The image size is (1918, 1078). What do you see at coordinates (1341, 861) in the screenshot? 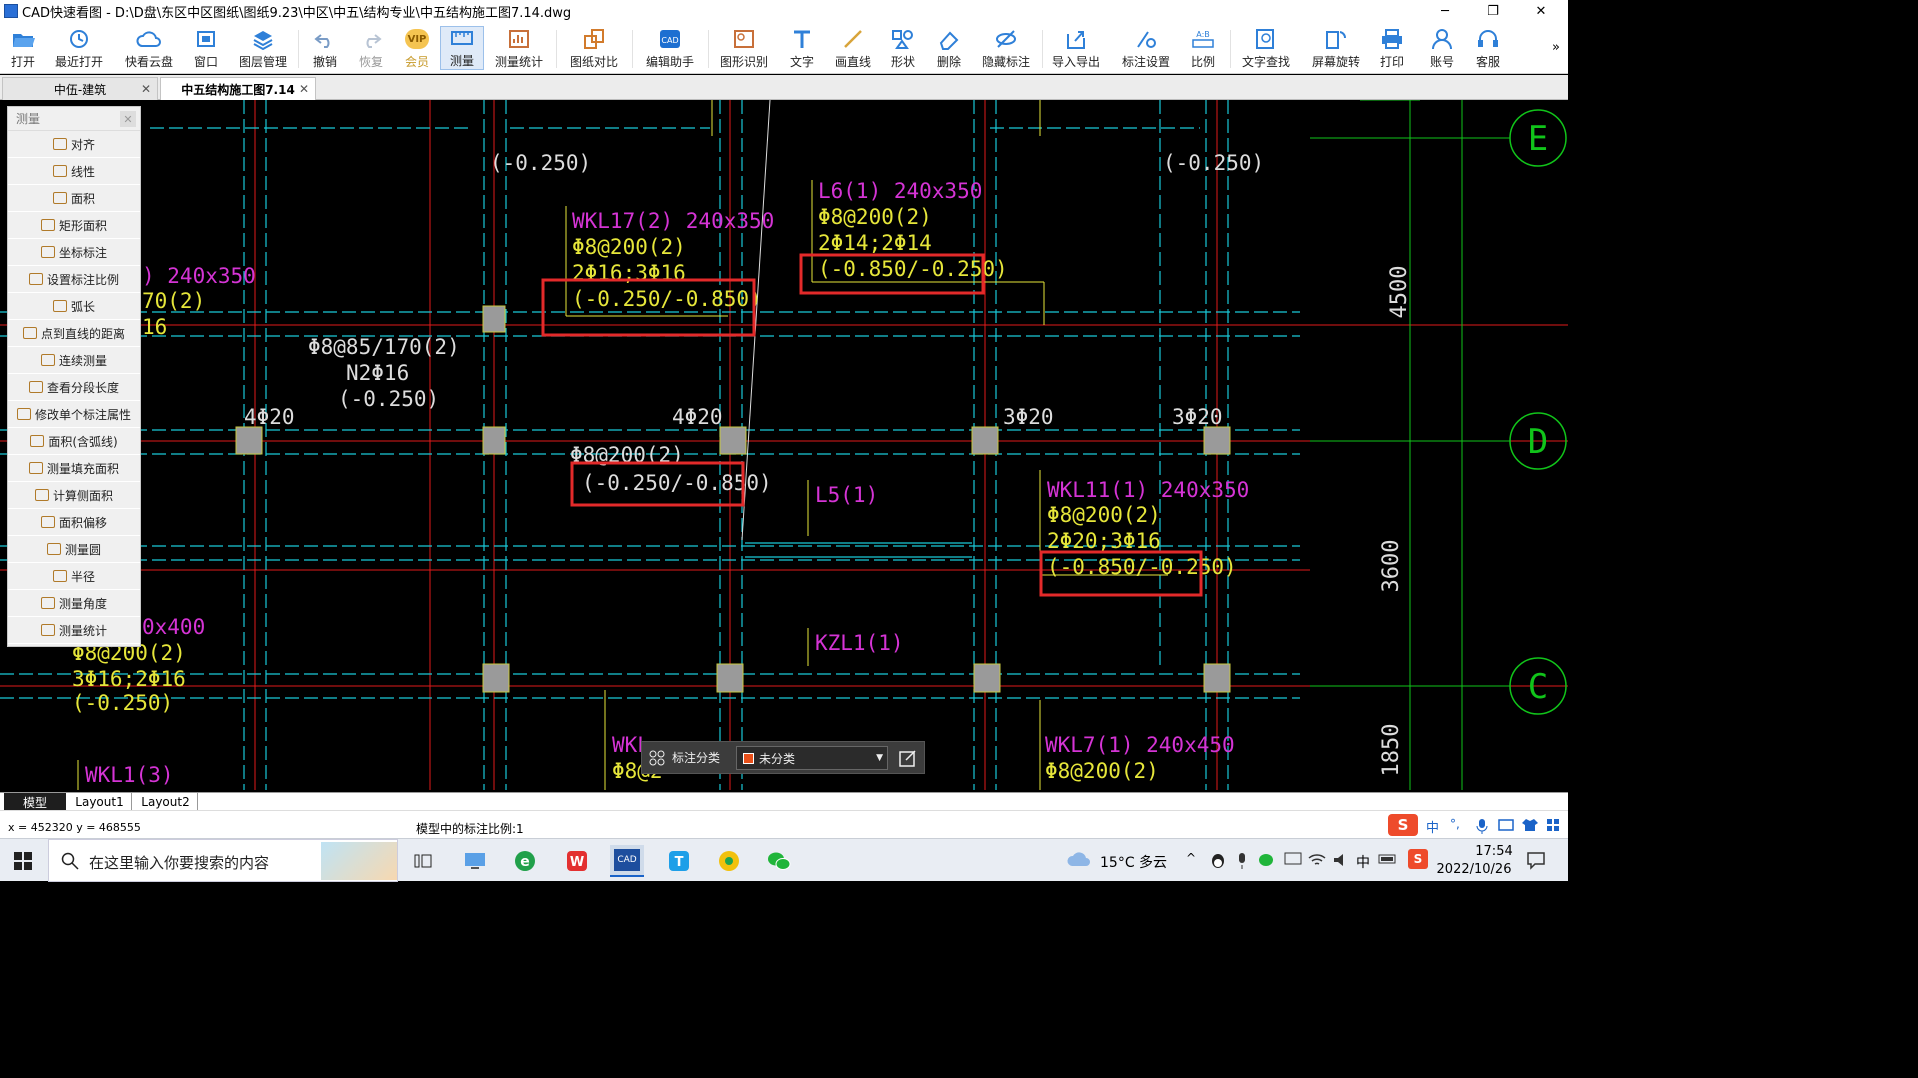
I see `volume-icon` at bounding box center [1341, 861].